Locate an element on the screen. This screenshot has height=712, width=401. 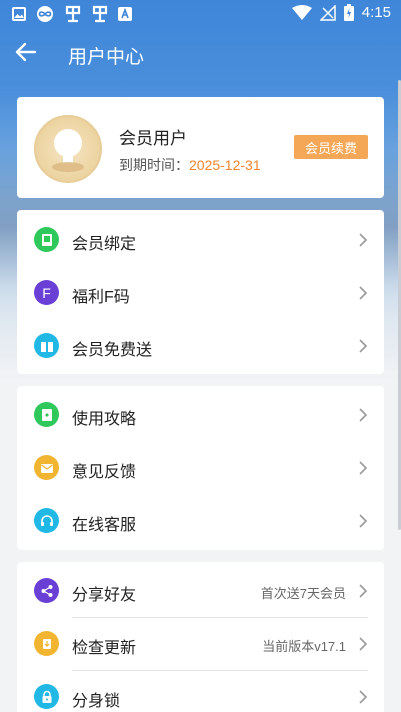
username: 会员用户 is located at coordinates (153, 138).